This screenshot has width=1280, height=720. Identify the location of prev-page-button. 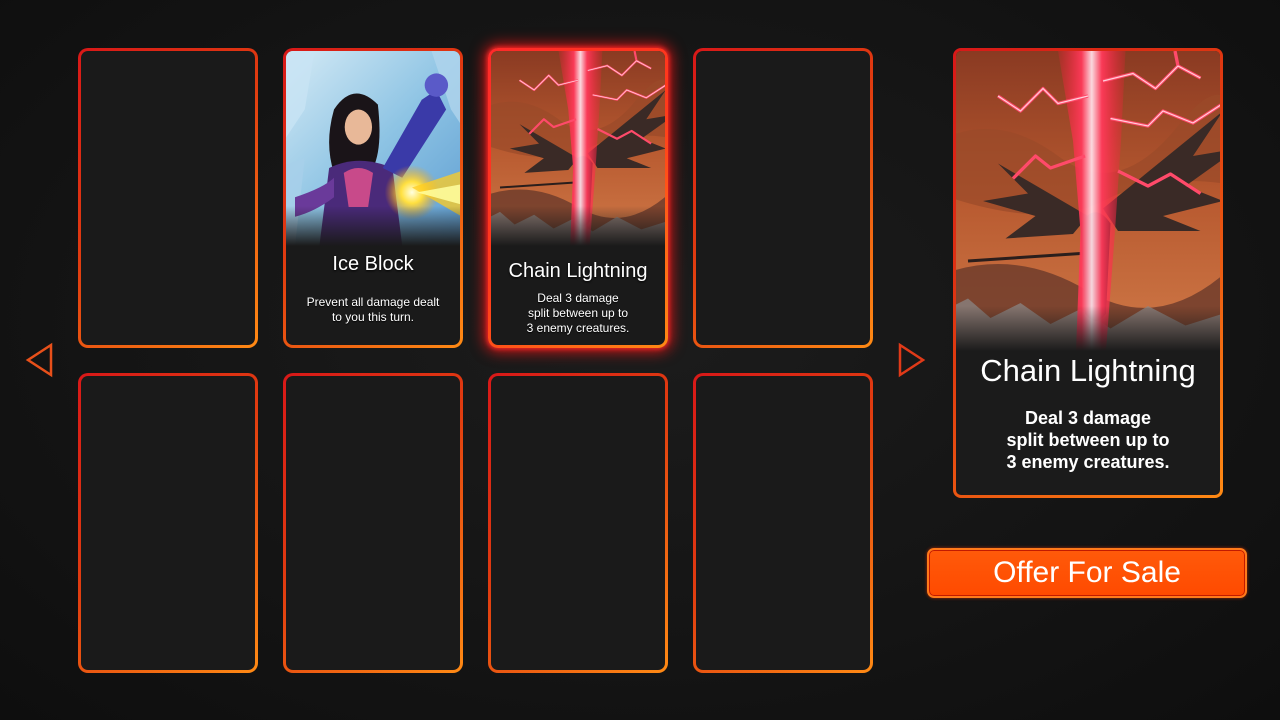
(39, 360).